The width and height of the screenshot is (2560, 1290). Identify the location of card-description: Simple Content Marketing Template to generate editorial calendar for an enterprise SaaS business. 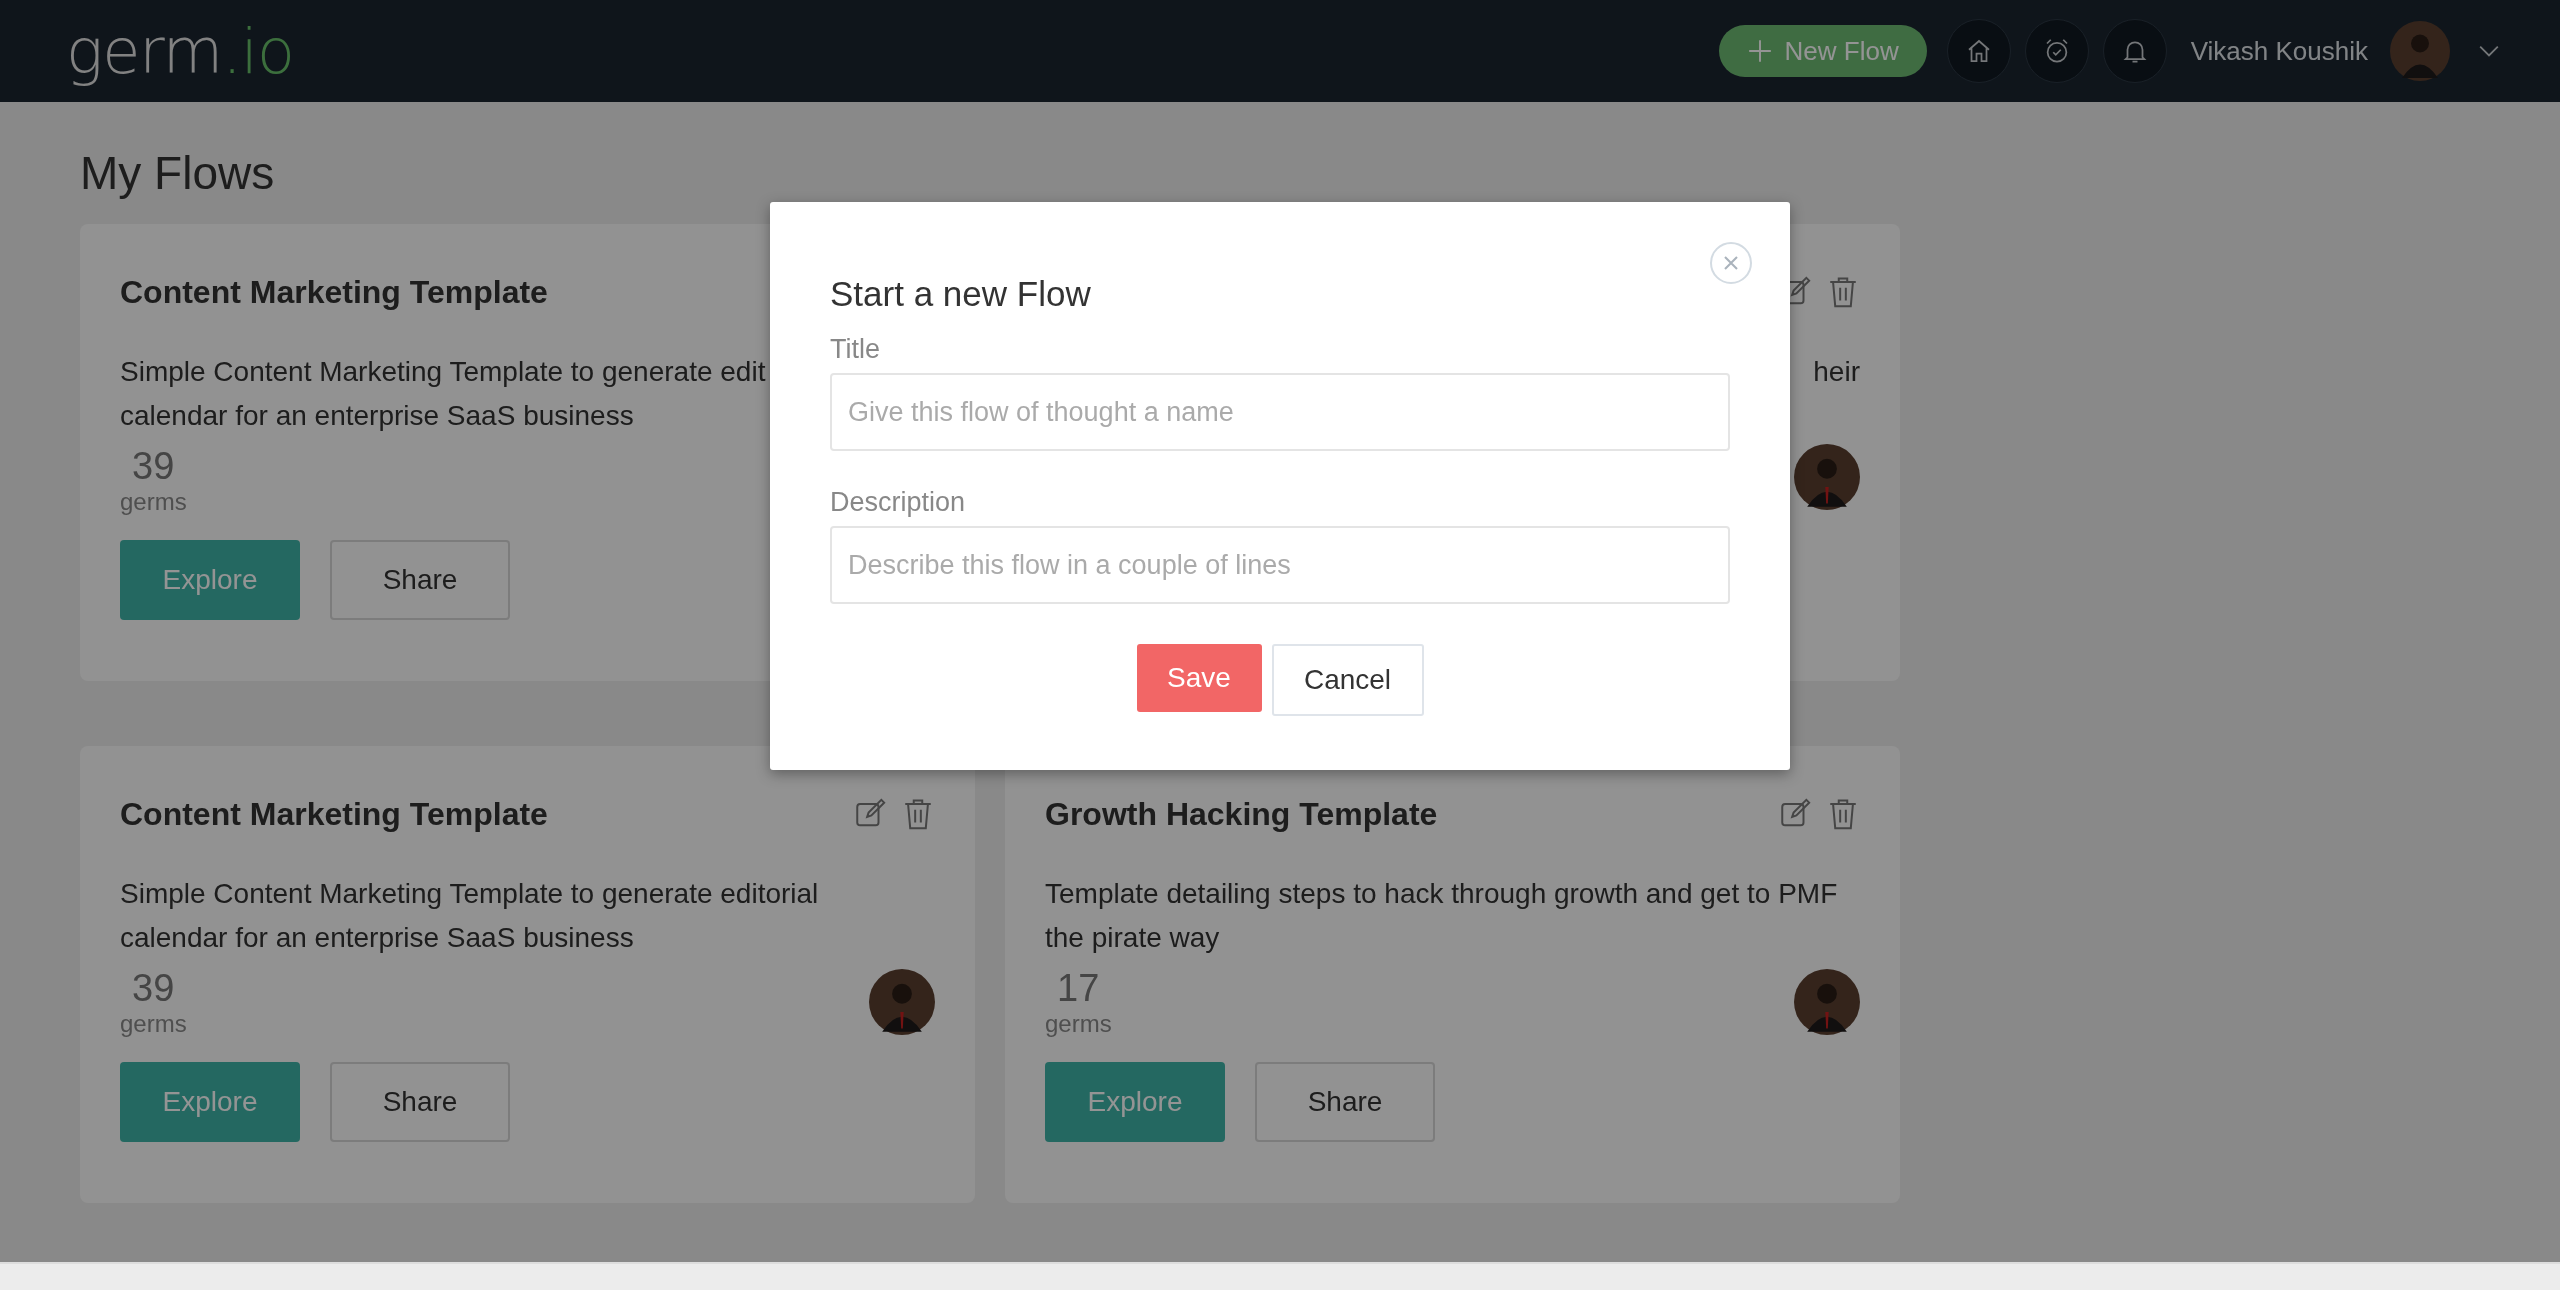
(469, 915).